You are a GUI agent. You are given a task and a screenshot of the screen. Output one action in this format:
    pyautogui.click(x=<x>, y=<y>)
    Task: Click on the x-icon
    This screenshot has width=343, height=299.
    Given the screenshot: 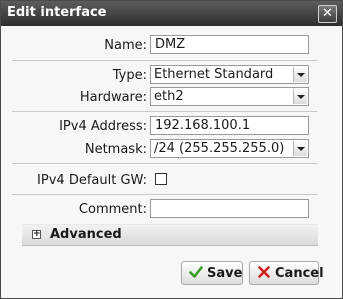 What is the action you would take?
    pyautogui.click(x=264, y=272)
    